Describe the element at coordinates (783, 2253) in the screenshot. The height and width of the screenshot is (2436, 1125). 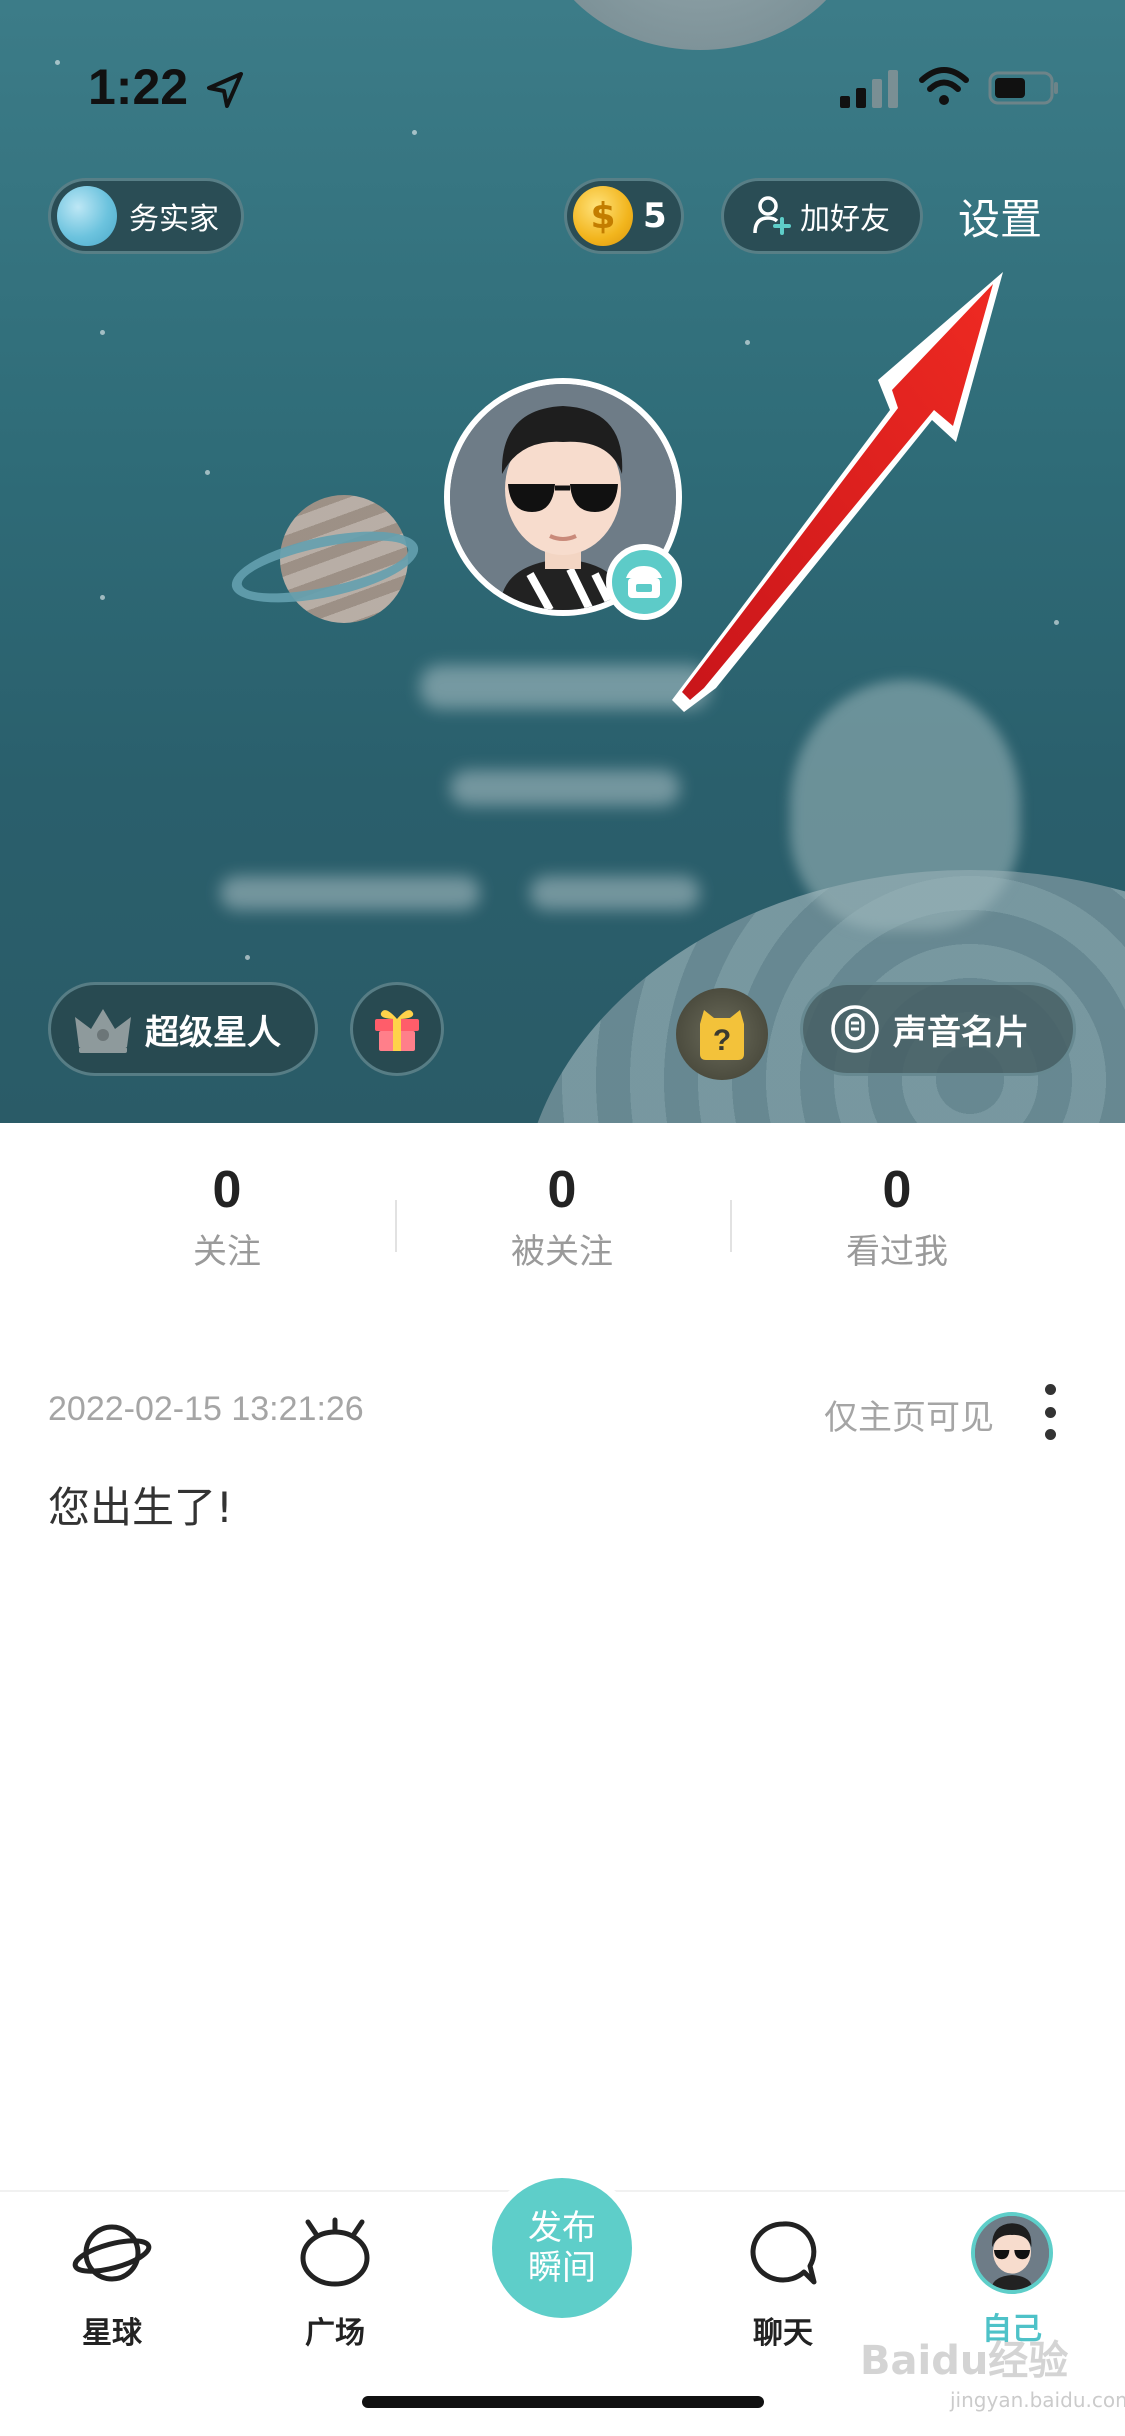
I see `chat-icon` at that location.